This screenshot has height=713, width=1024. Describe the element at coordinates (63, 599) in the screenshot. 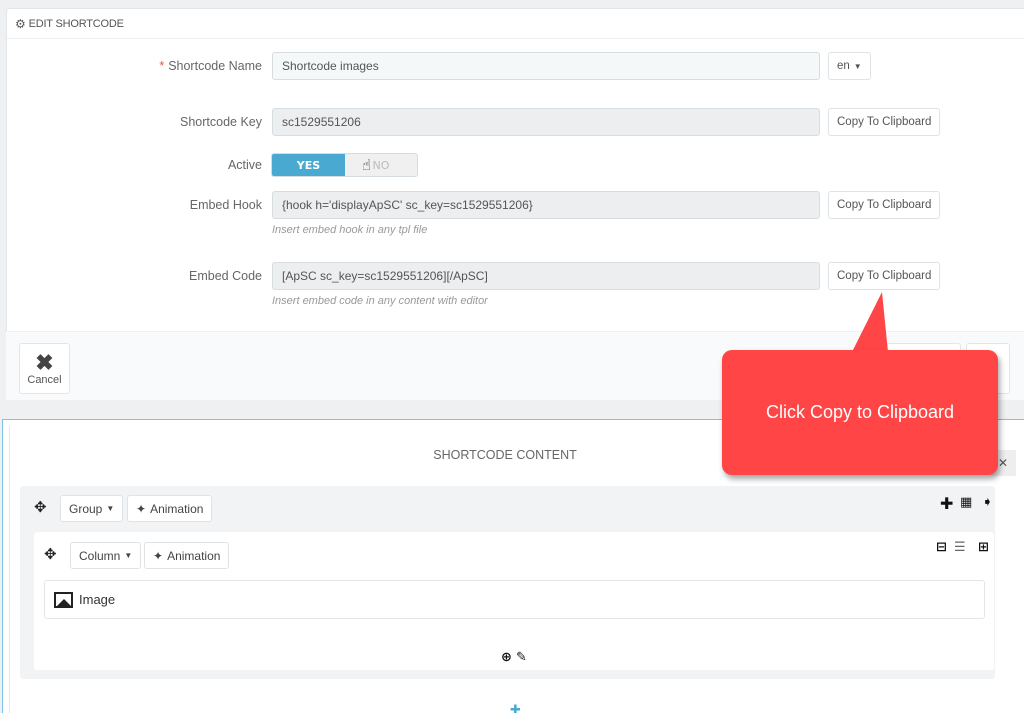

I see `image-icon` at that location.